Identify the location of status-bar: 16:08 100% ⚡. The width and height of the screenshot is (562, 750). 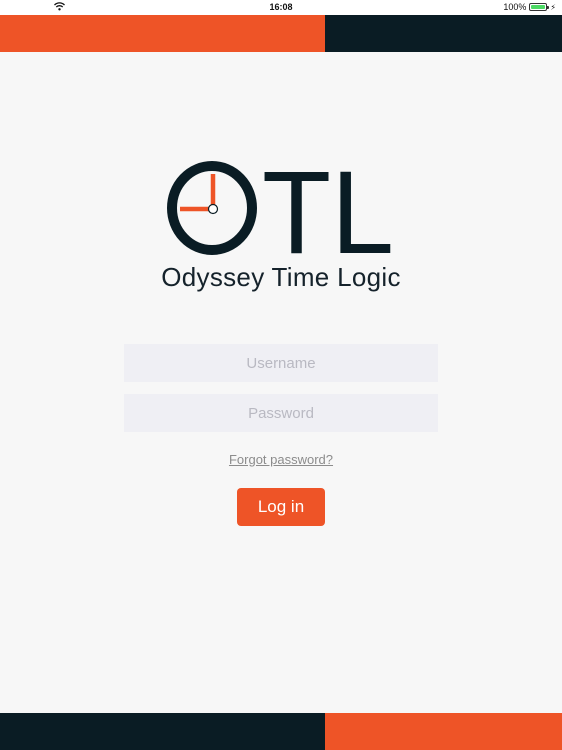
(281, 7).